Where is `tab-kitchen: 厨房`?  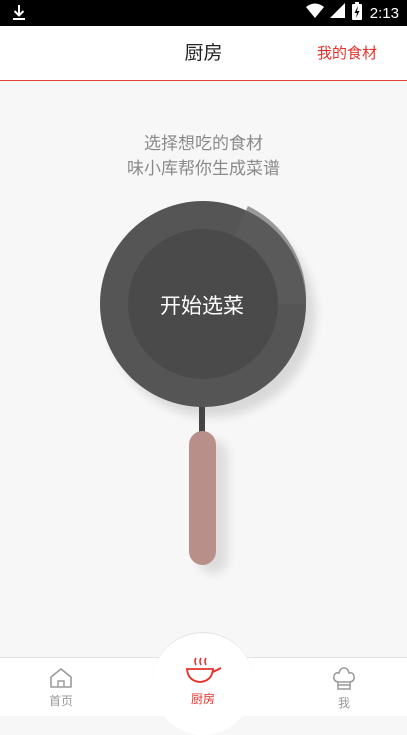 tab-kitchen: 厨房 is located at coordinates (203, 681).